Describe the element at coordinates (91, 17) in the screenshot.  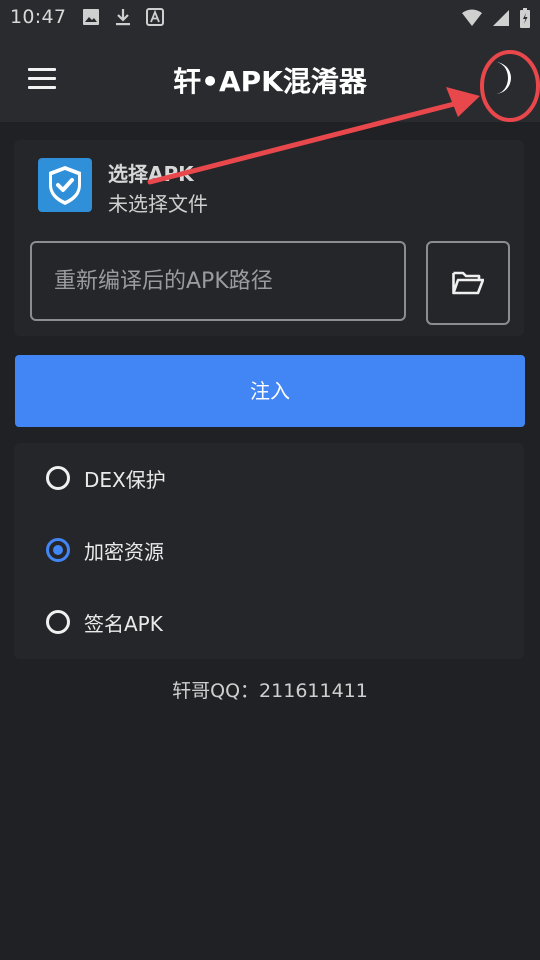
I see `image-icon` at that location.